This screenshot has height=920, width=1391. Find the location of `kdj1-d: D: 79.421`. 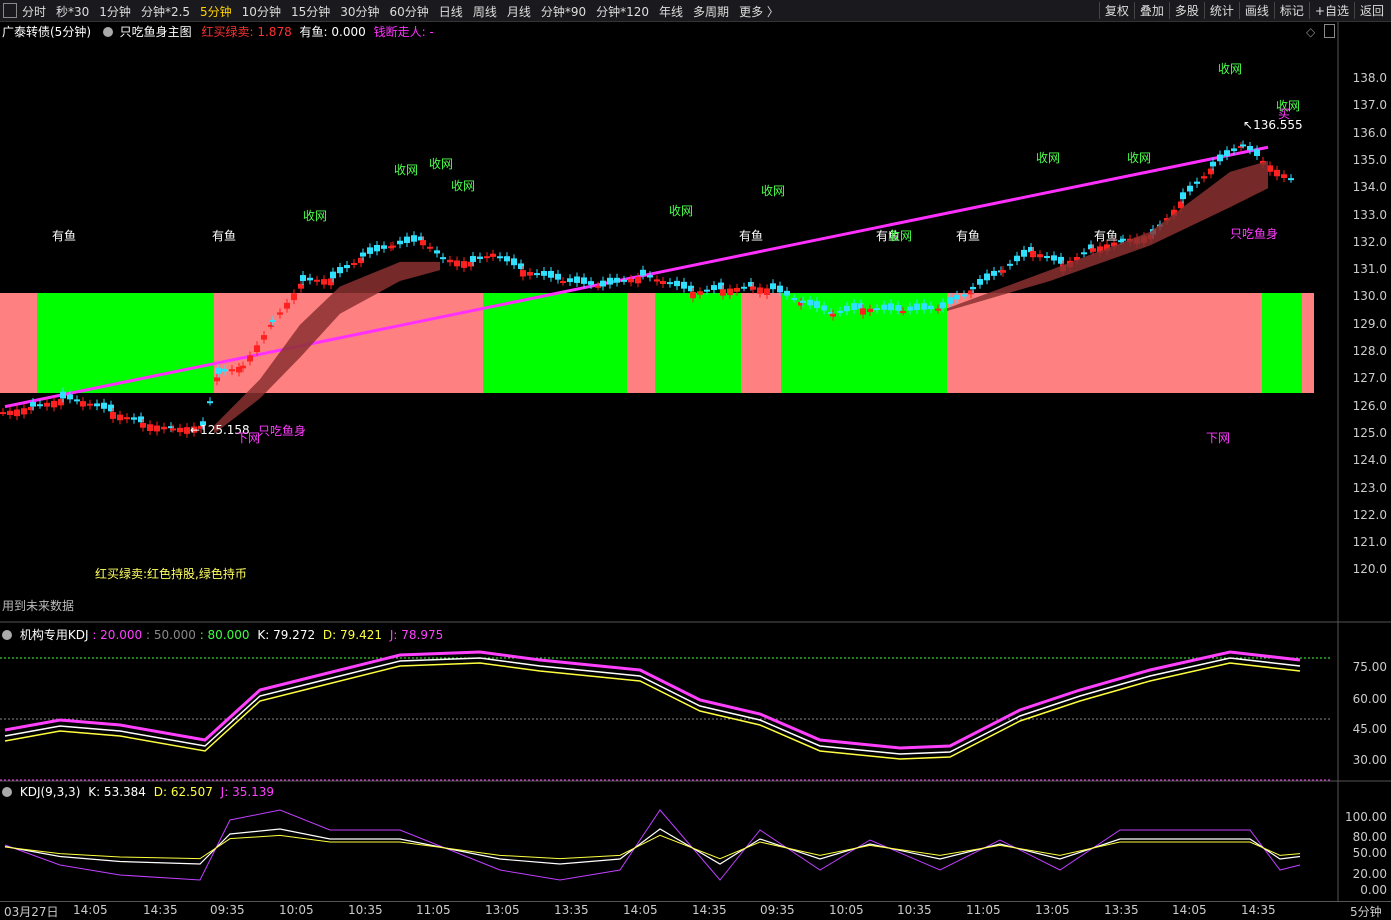

kdj1-d: D: 79.421 is located at coordinates (352, 635).